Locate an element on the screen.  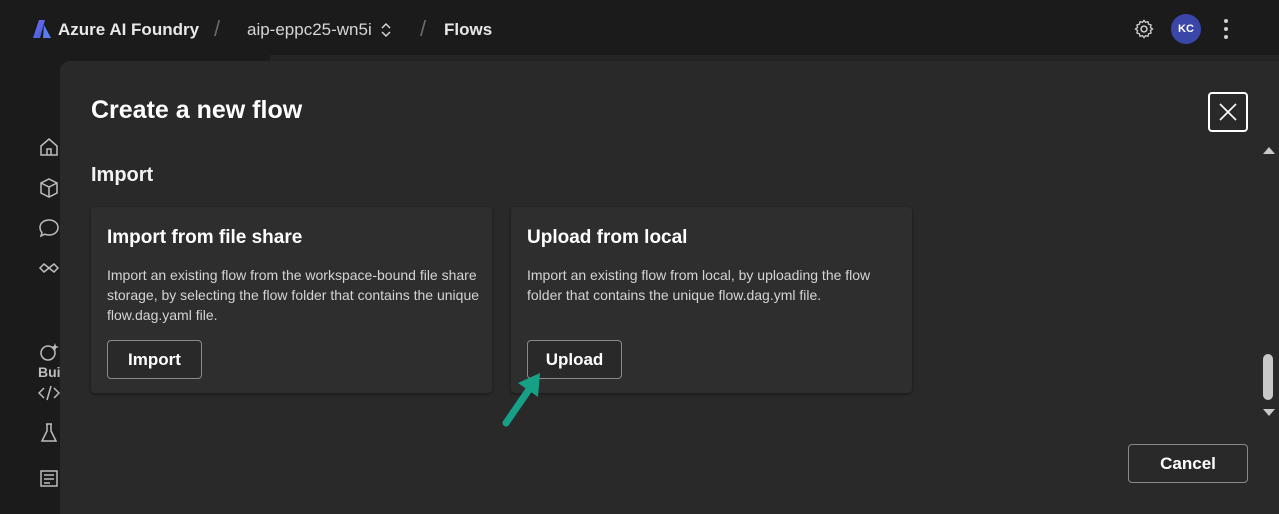
dialog-title: Create a new flow is located at coordinates (197, 110).